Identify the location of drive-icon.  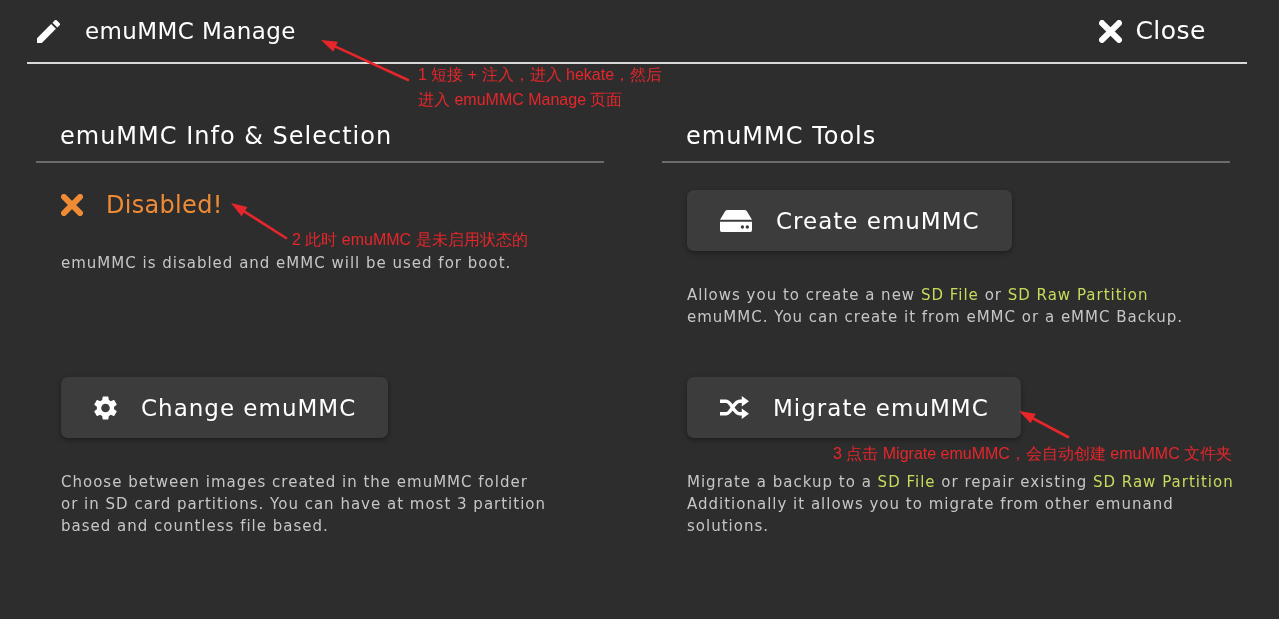
(736, 220).